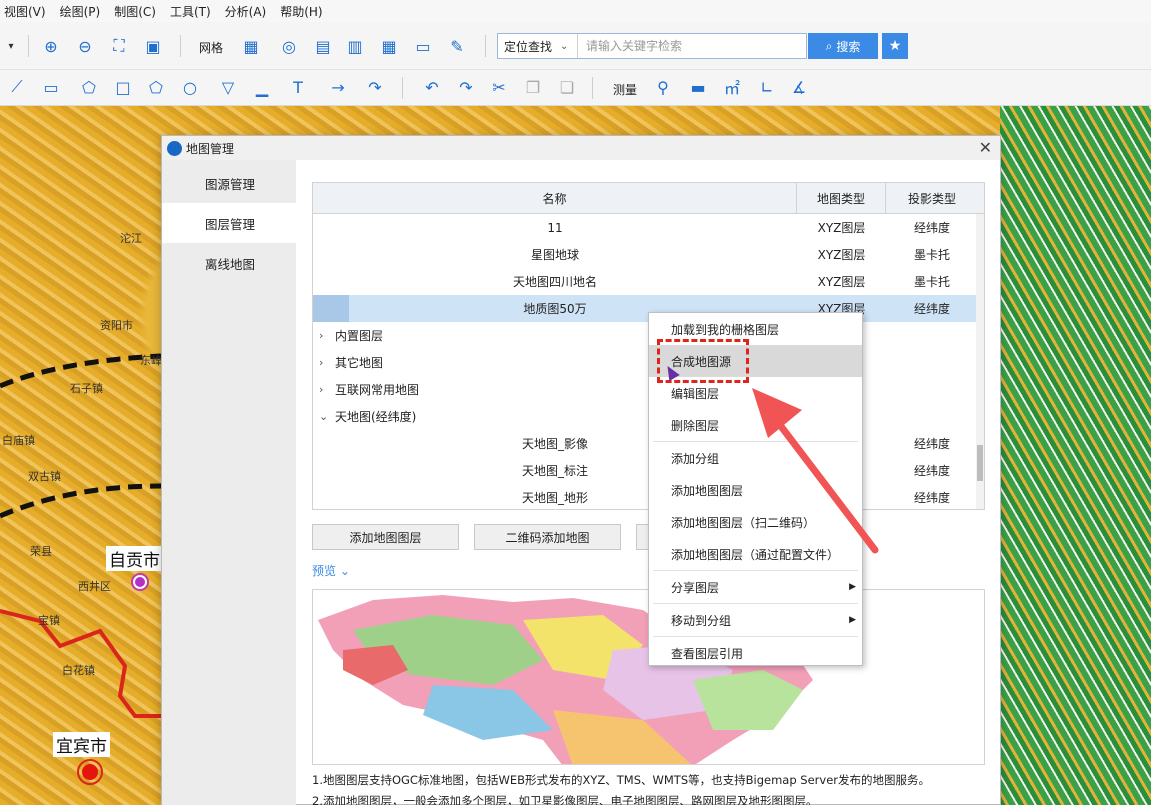  What do you see at coordinates (575, 11) in the screenshot?
I see `menu-bar: 视图(V) 绘图(P) 制图(C) 工具(T) 分析(A) 帮助(H)` at bounding box center [575, 11].